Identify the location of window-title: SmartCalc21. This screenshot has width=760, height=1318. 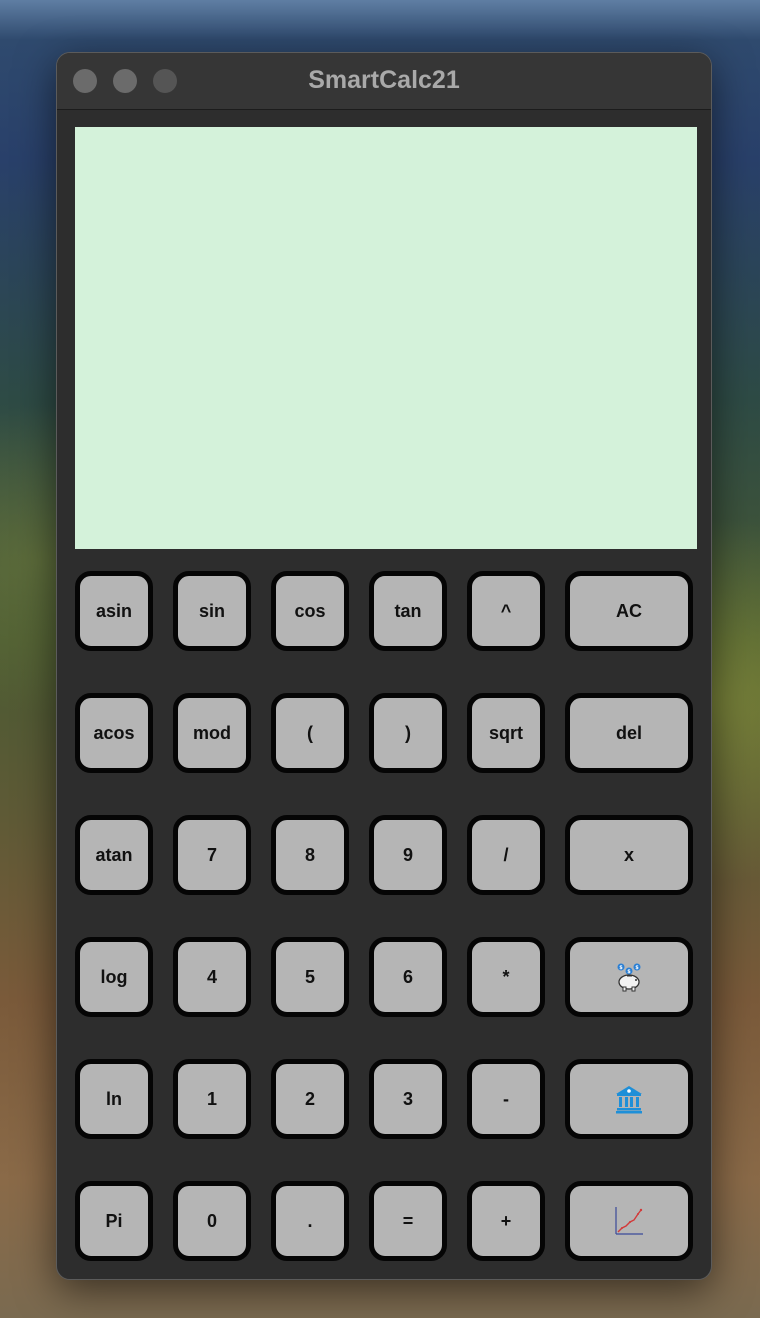
(384, 80).